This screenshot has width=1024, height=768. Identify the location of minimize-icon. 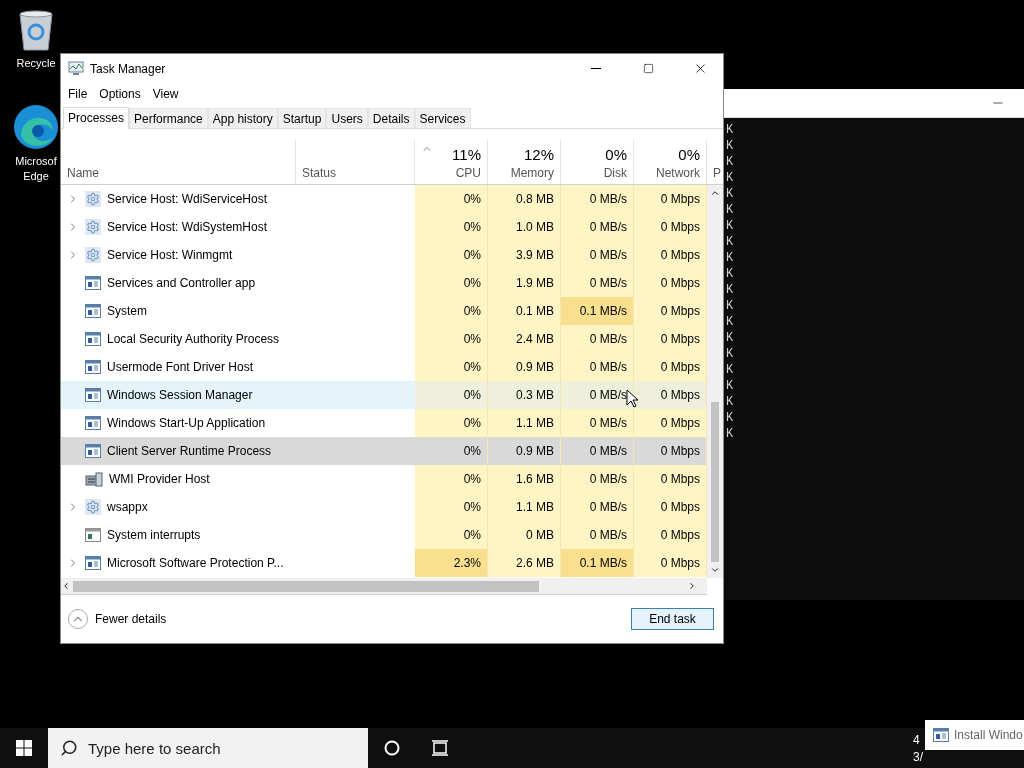
(596, 68).